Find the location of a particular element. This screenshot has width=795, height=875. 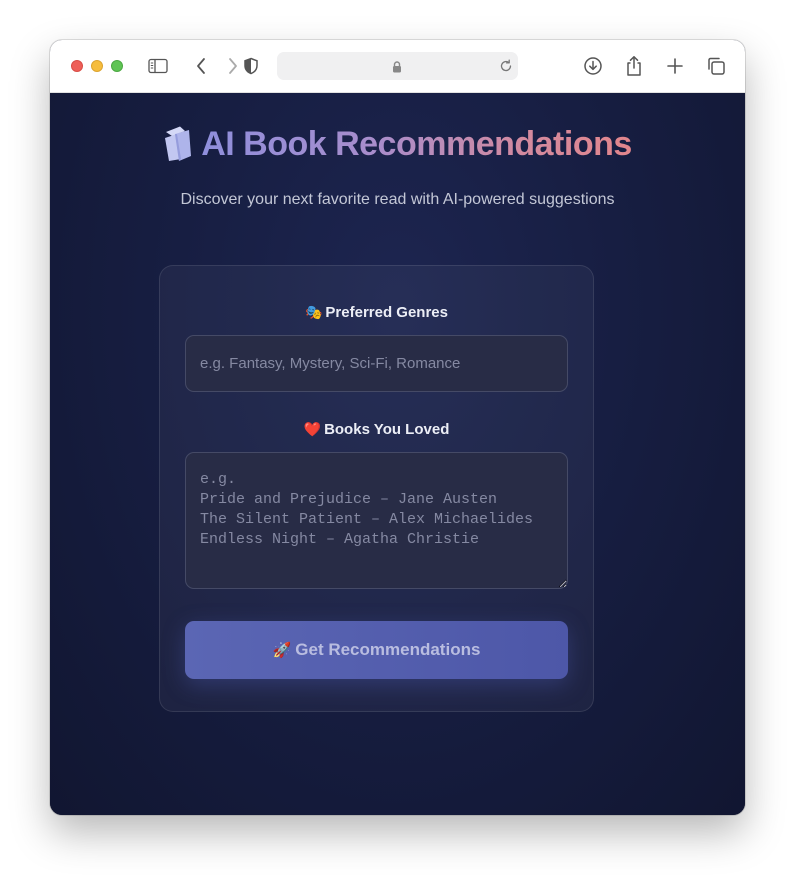

back-icon is located at coordinates (201, 66).